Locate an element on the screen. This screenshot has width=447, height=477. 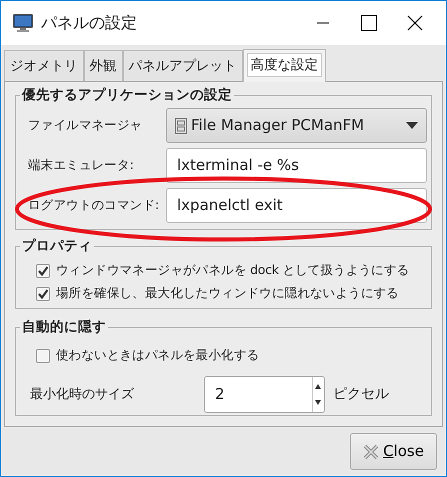
group-title: 優先するアプリケーションの設定 is located at coordinates (127, 95).